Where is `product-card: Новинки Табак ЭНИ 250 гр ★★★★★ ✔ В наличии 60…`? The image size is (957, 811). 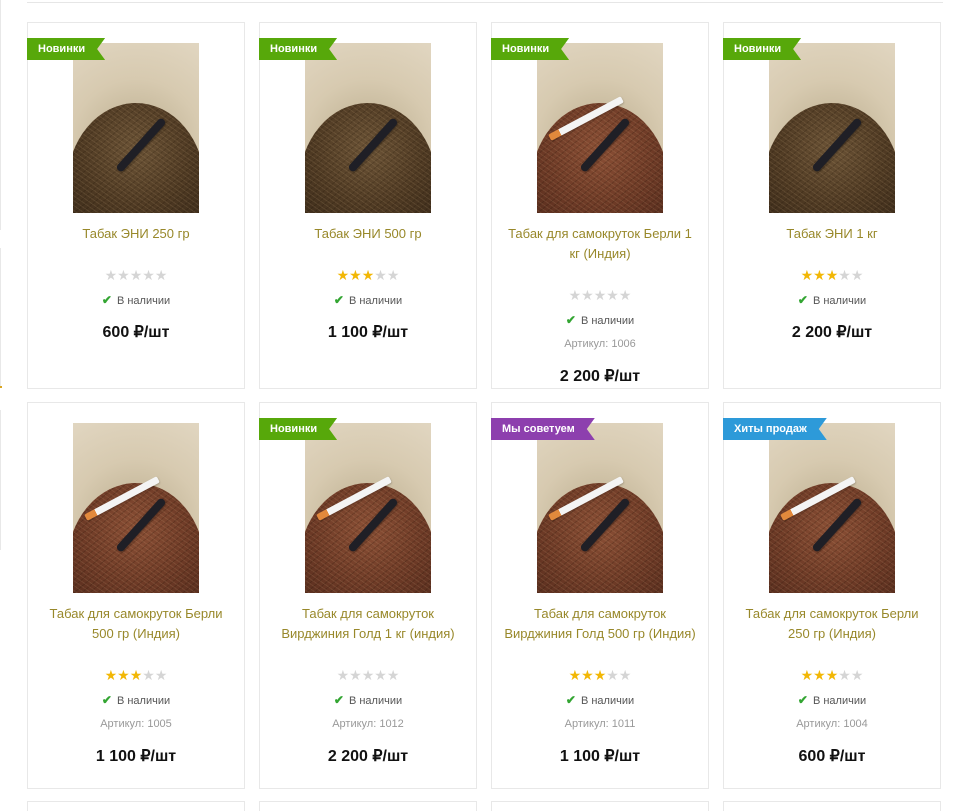
product-card: Новинки Табак ЭНИ 250 гр ★★★★★ ✔ В наличии 60… is located at coordinates (136, 205).